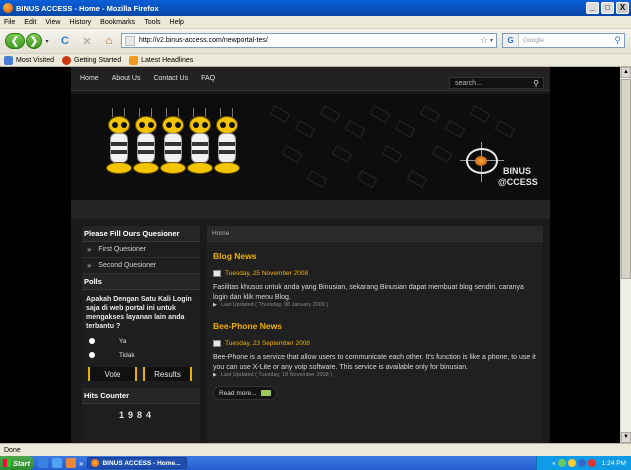  I want to click on antivirus-icon, so click(591, 463).